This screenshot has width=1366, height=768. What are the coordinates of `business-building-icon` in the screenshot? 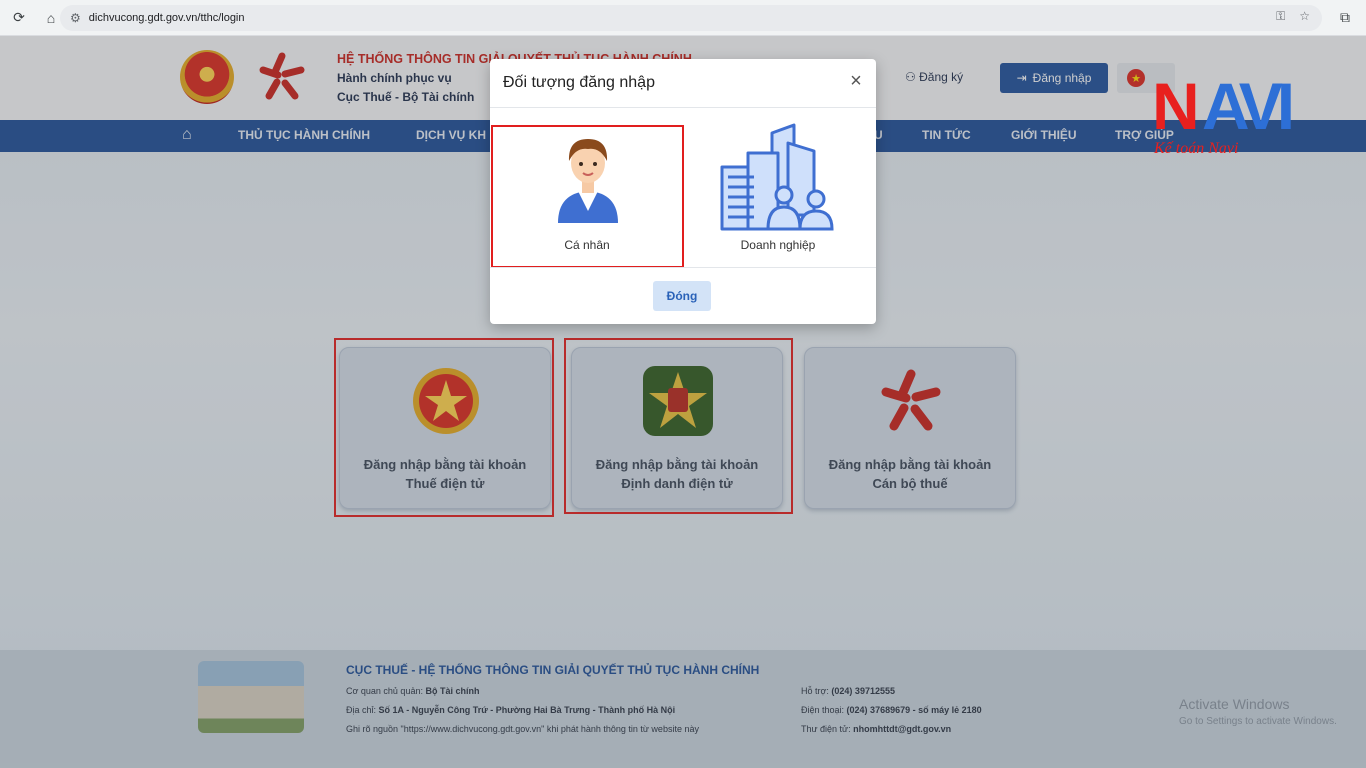 It's located at (777, 177).